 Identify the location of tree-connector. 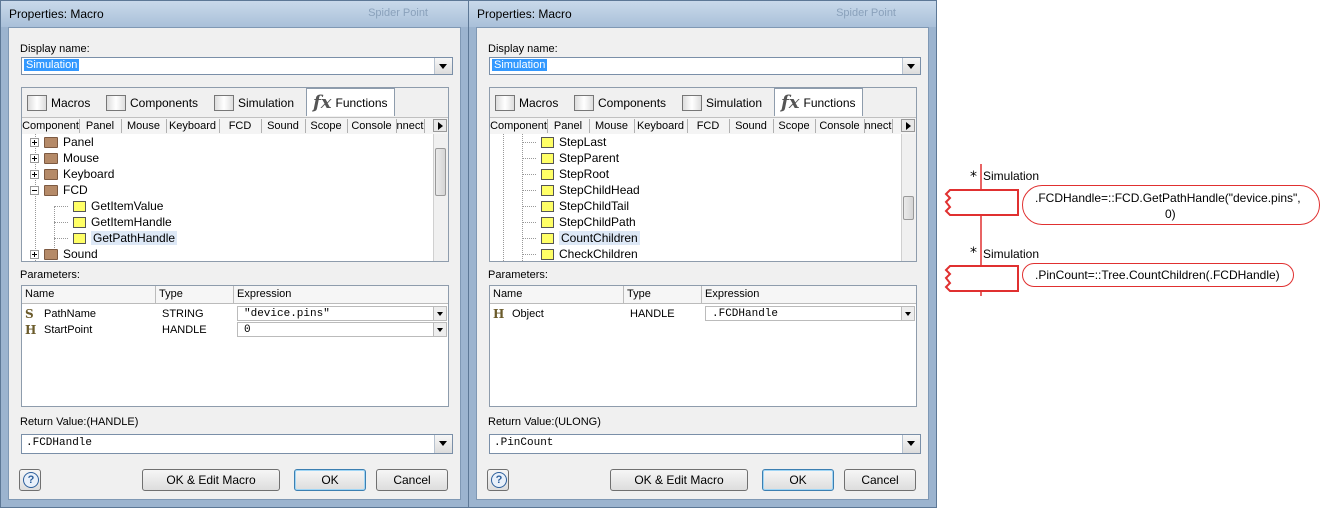
(529, 158).